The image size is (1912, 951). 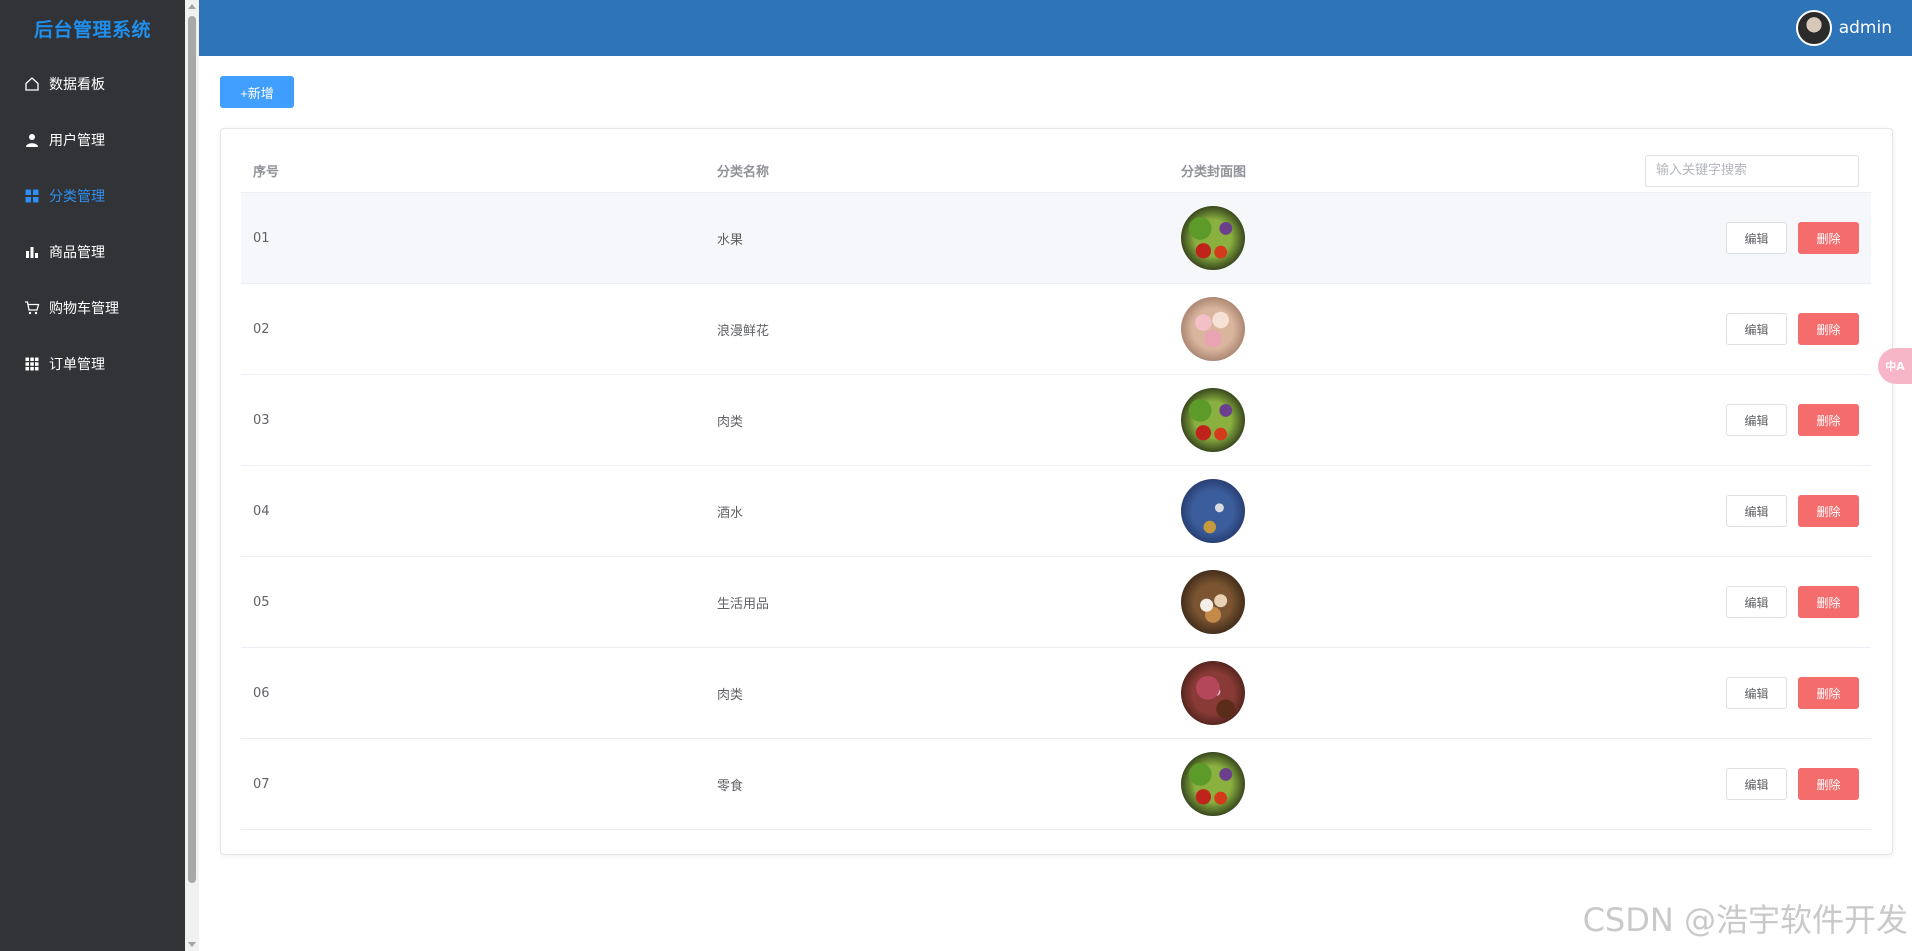 I want to click on bar-chart-icon, so click(x=32, y=252).